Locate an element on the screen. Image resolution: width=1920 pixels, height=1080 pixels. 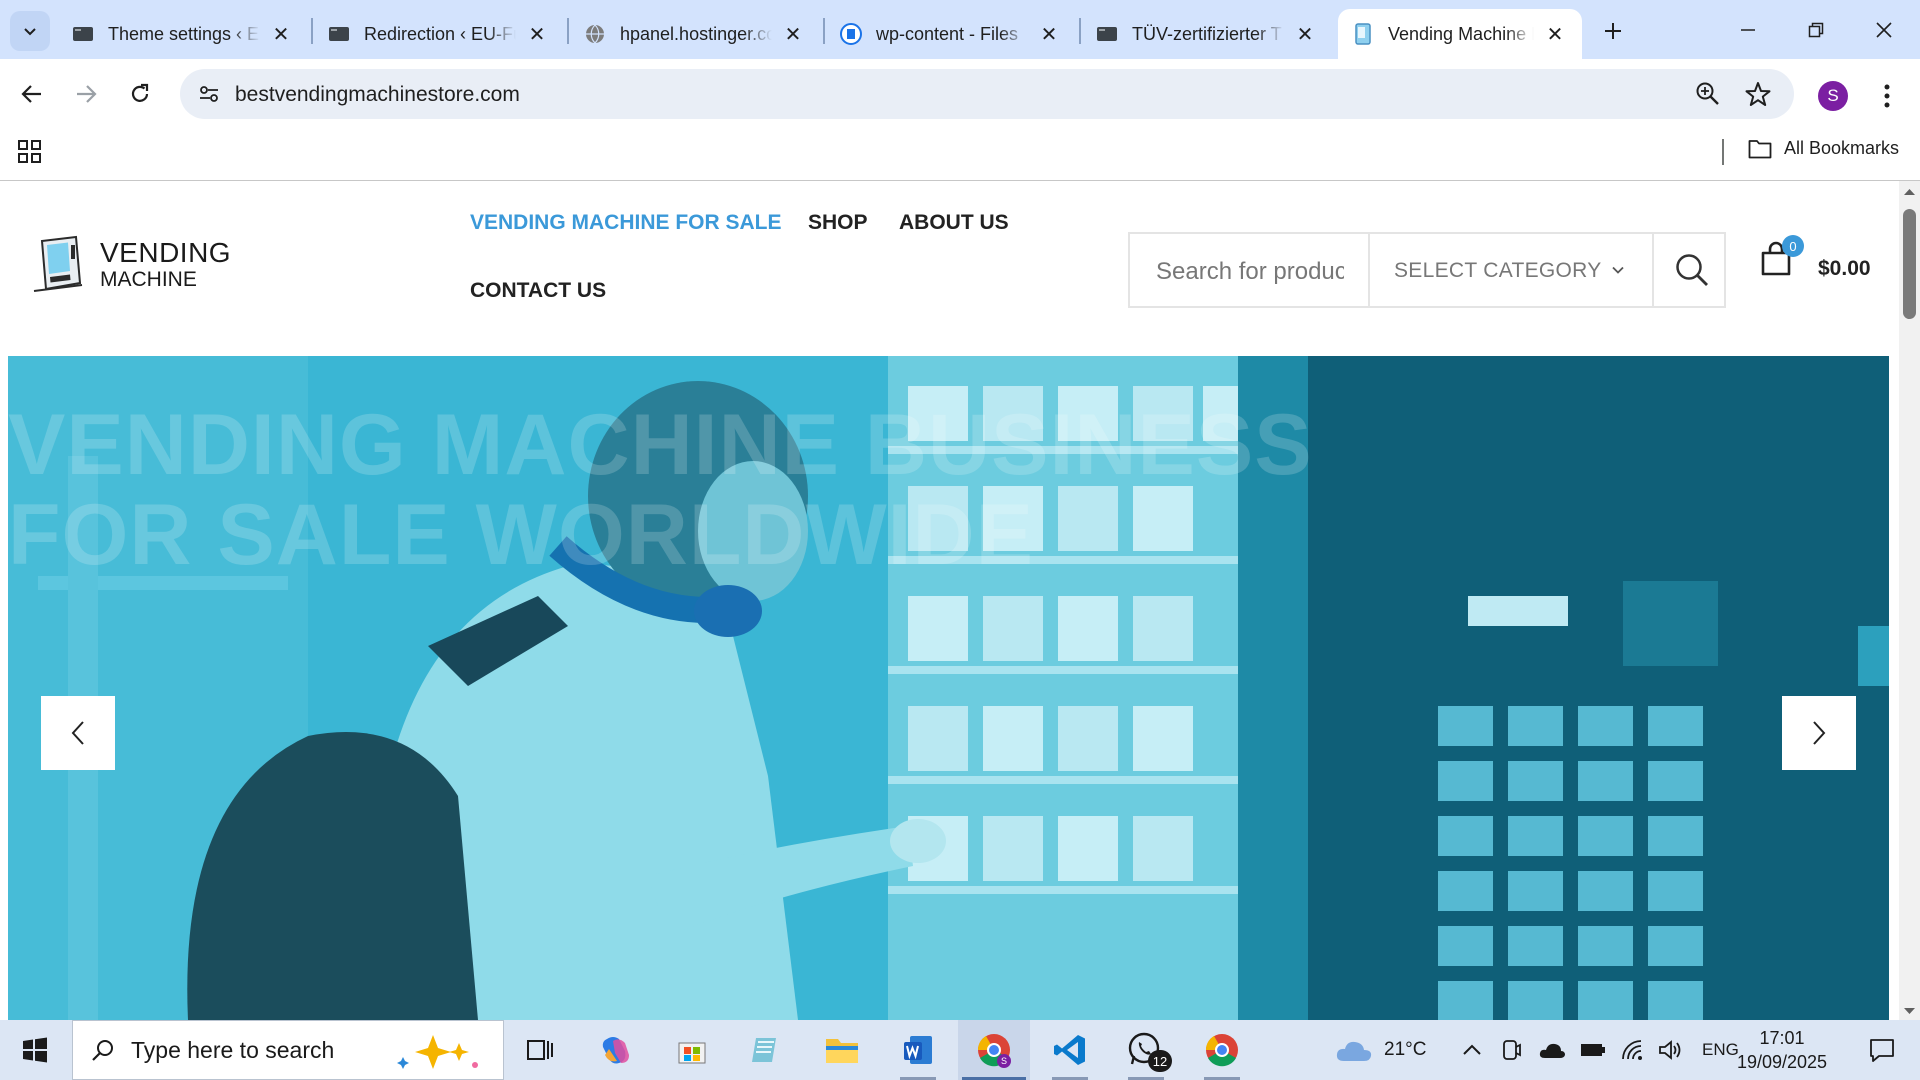
start-button is located at coordinates (35, 1050).